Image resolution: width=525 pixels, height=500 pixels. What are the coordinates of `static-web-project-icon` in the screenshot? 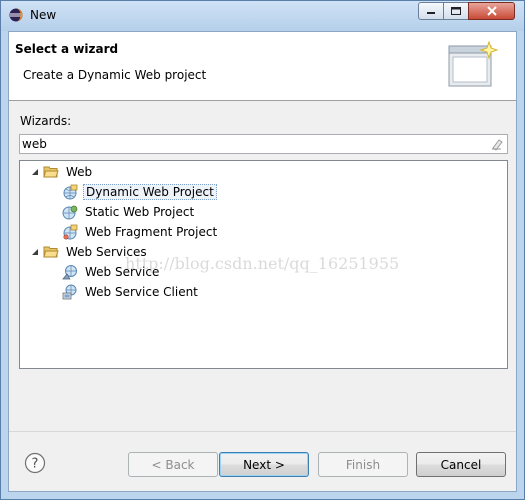 It's located at (70, 212).